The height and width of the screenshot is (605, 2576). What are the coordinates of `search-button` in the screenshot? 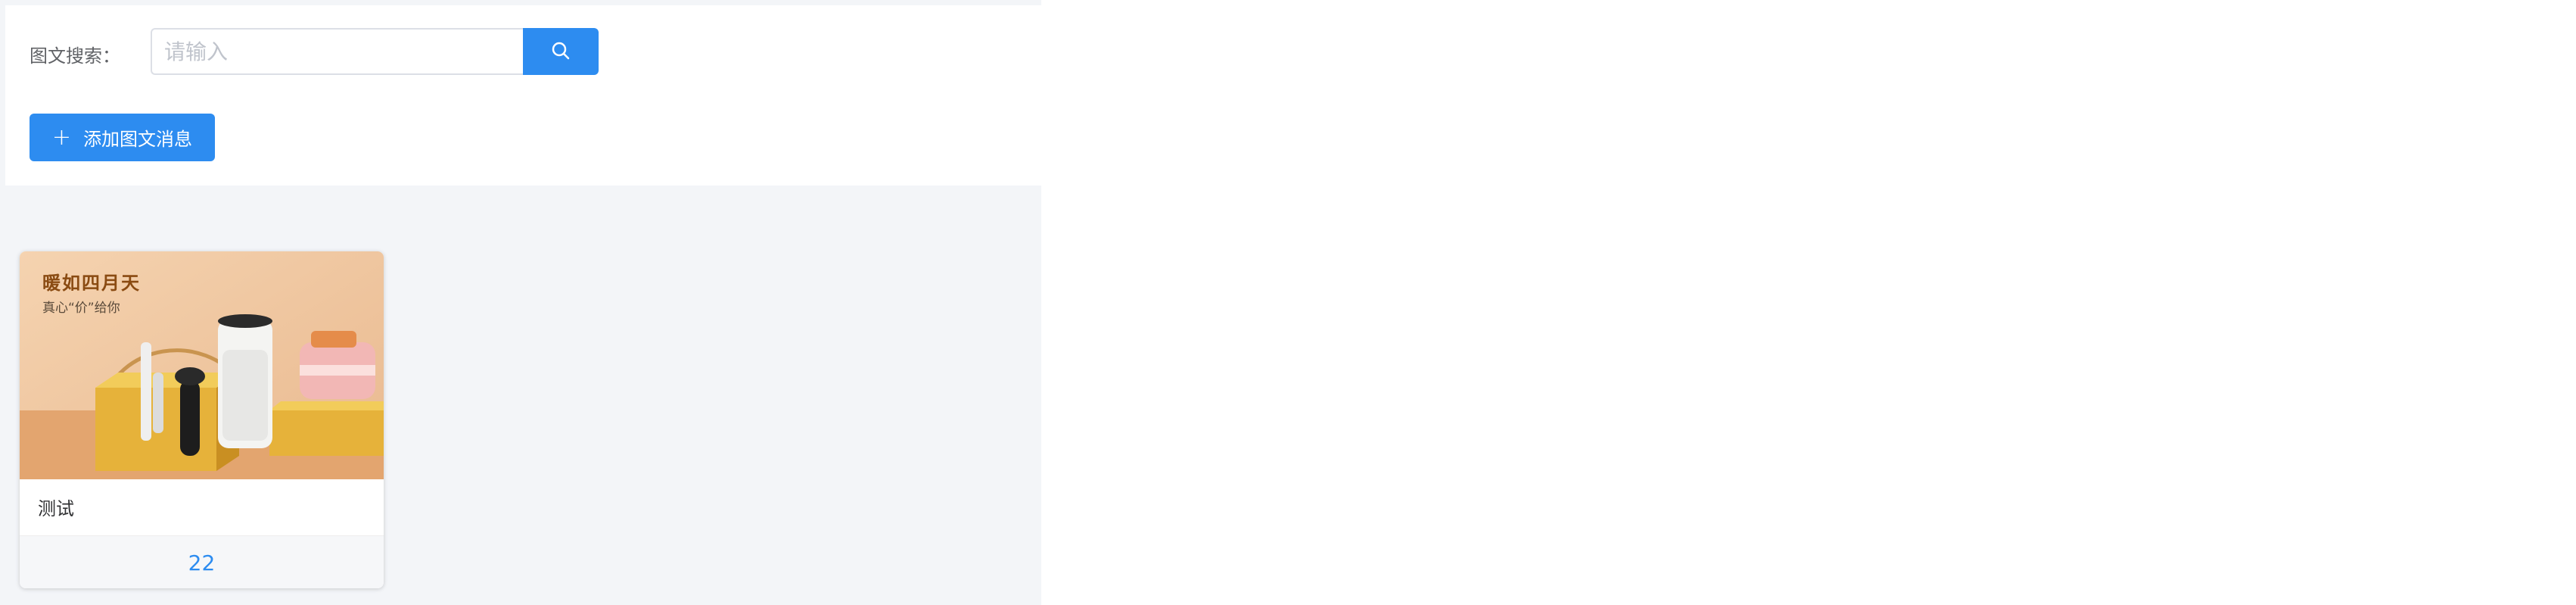 It's located at (561, 51).